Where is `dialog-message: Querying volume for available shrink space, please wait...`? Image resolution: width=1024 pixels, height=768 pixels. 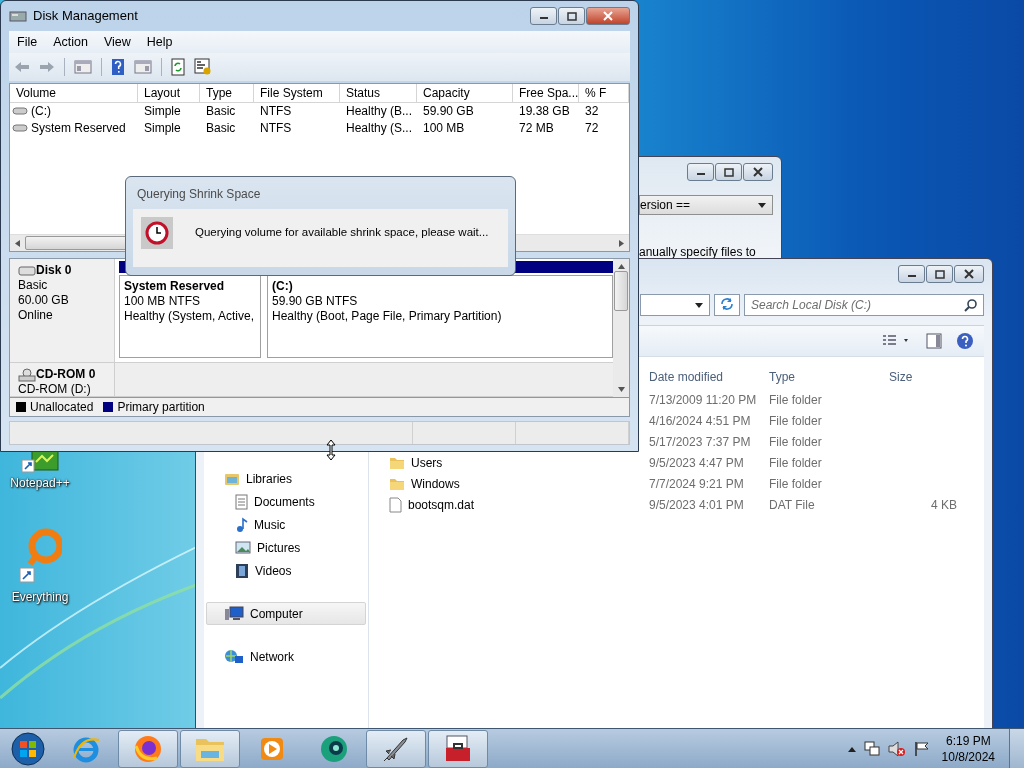 dialog-message: Querying volume for available shrink space, please wait... is located at coordinates (342, 232).